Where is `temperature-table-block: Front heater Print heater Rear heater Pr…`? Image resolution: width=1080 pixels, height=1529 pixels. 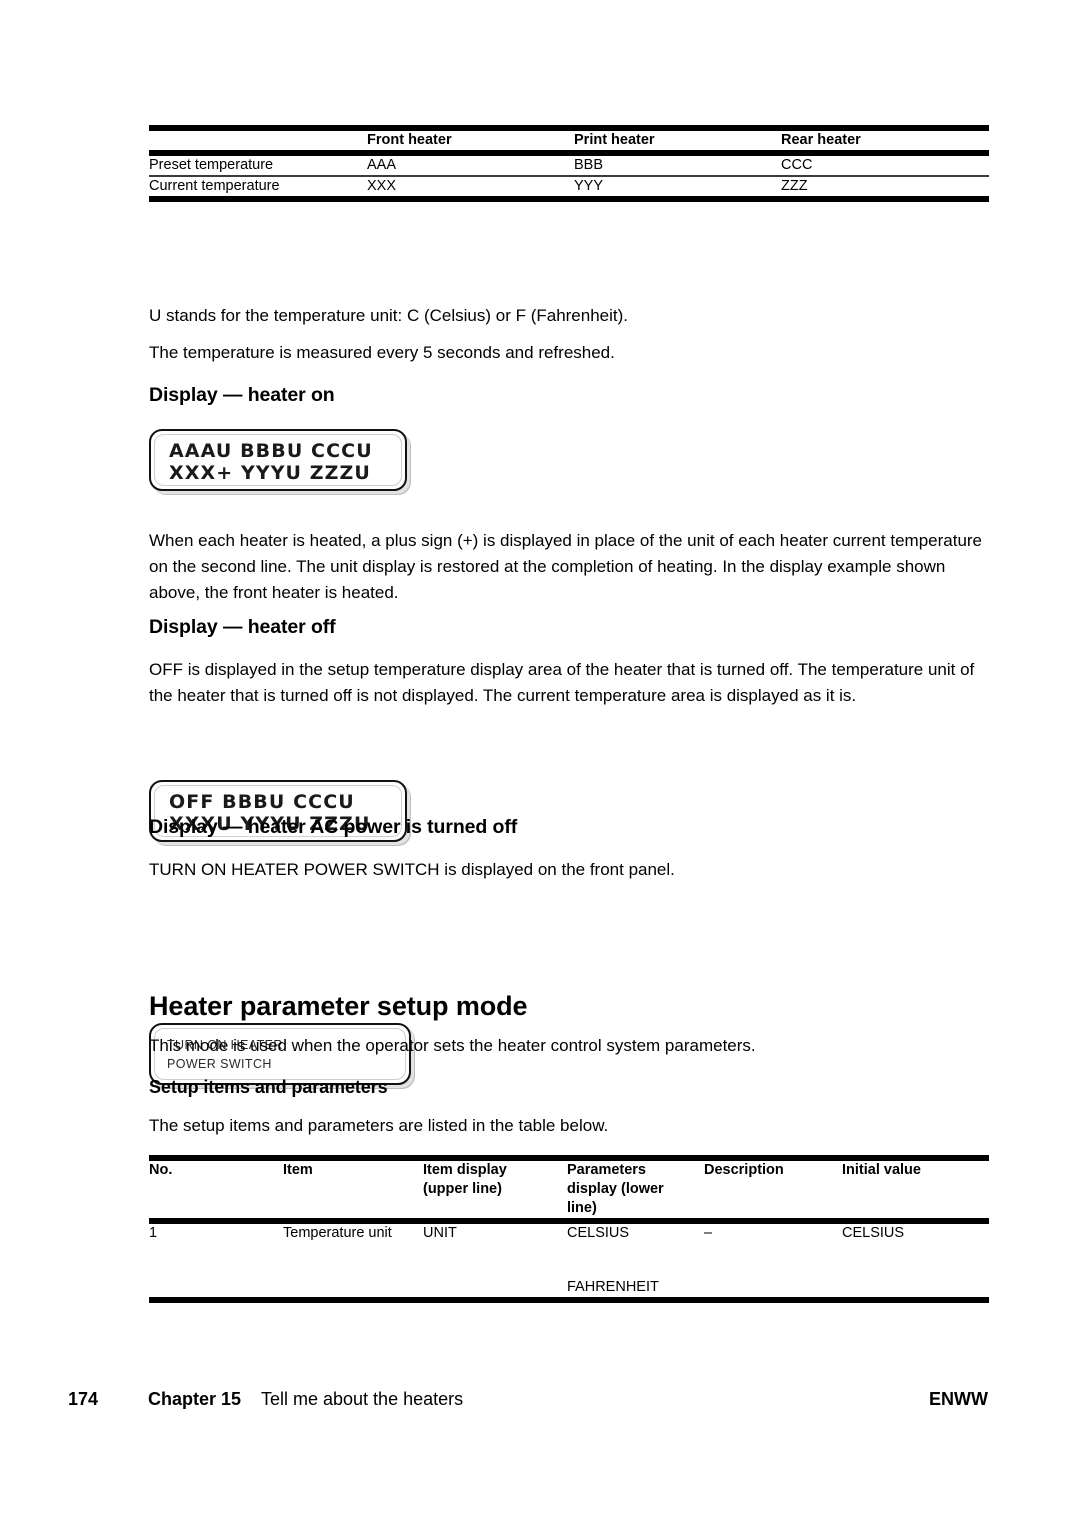 temperature-table-block: Front heater Print heater Rear heater Pr… is located at coordinates (569, 164).